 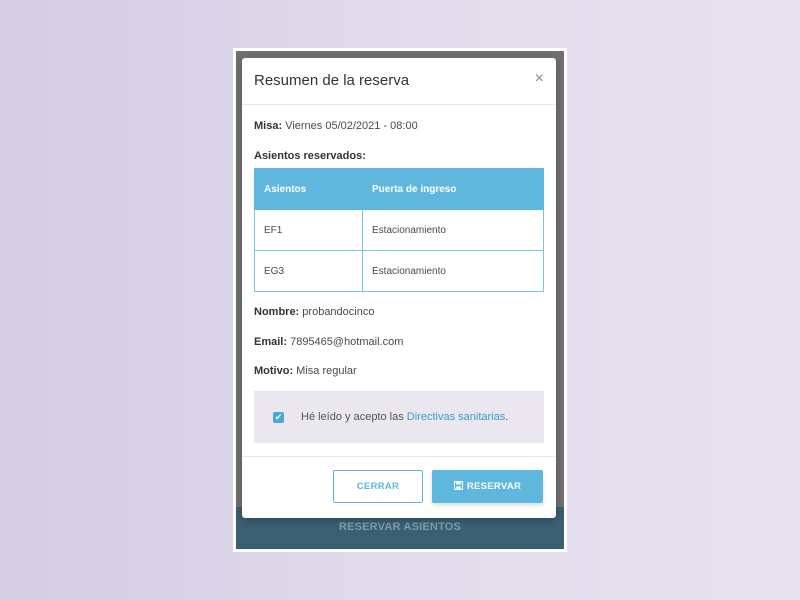 I want to click on save-icon, so click(x=458, y=485).